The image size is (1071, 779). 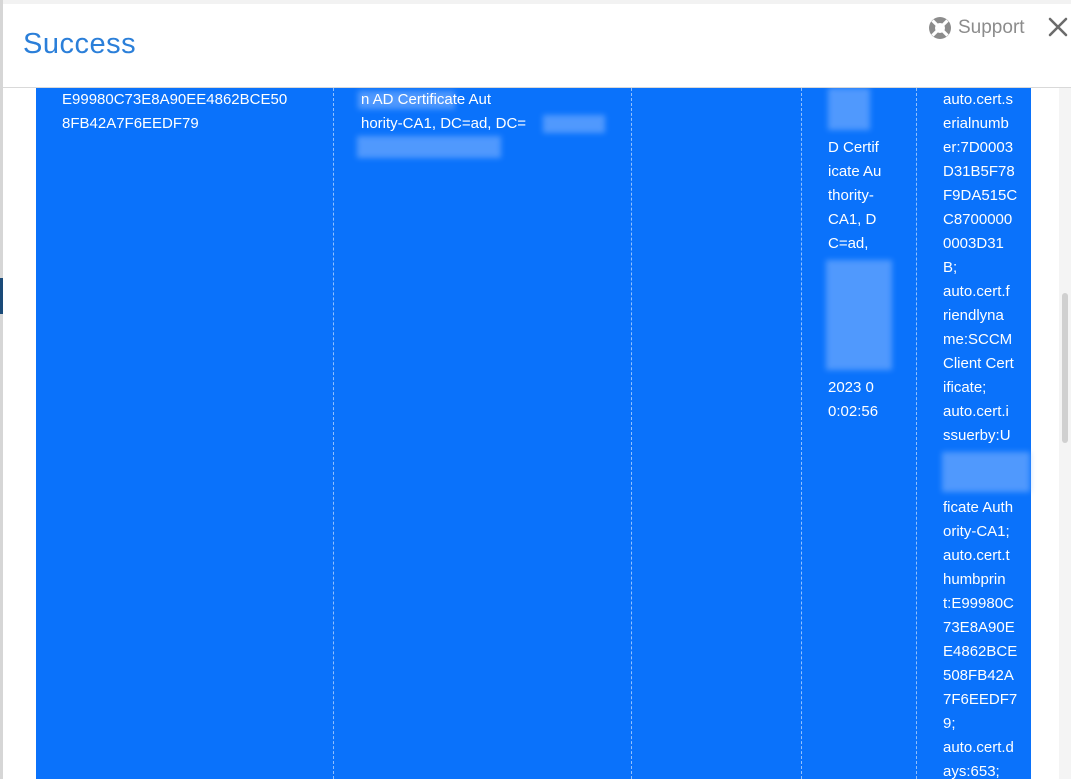 What do you see at coordinates (80, 44) in the screenshot?
I see `dialog-title: Success` at bounding box center [80, 44].